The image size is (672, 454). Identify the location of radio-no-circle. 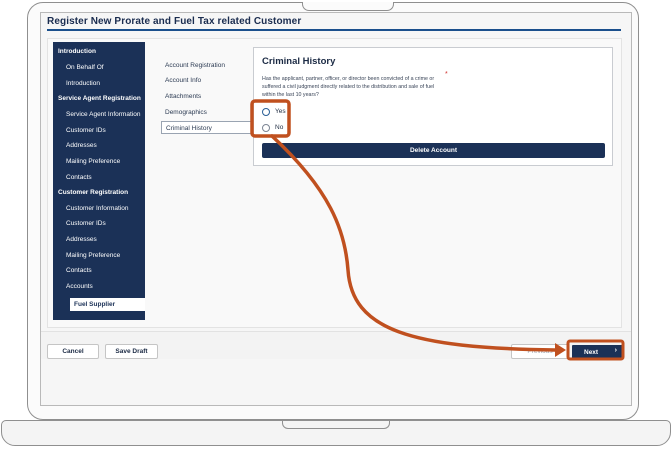
(266, 127).